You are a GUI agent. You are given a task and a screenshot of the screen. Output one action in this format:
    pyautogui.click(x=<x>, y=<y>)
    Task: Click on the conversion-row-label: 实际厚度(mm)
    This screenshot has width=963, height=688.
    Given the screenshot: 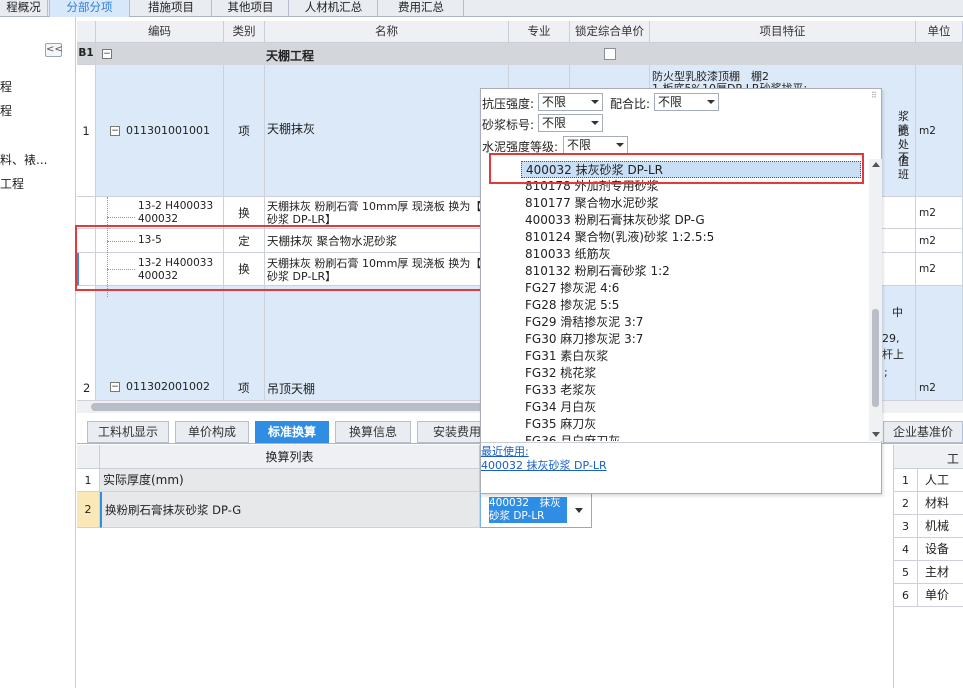 What is the action you would take?
    pyautogui.click(x=290, y=480)
    